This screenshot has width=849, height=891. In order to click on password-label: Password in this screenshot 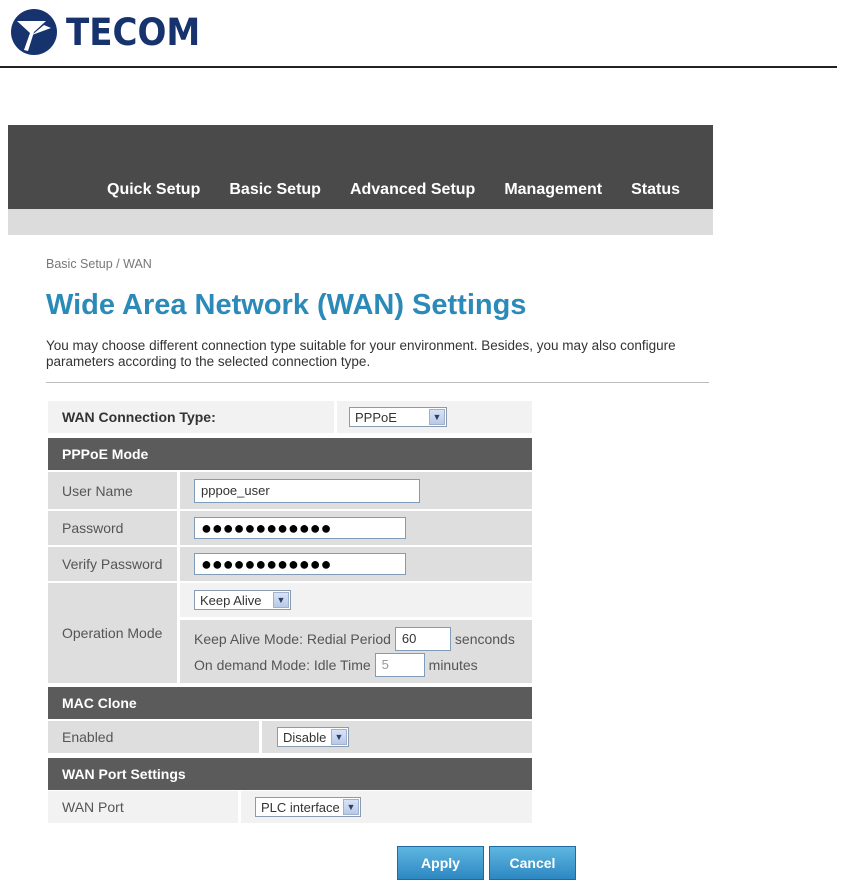, I will do `click(112, 528)`.